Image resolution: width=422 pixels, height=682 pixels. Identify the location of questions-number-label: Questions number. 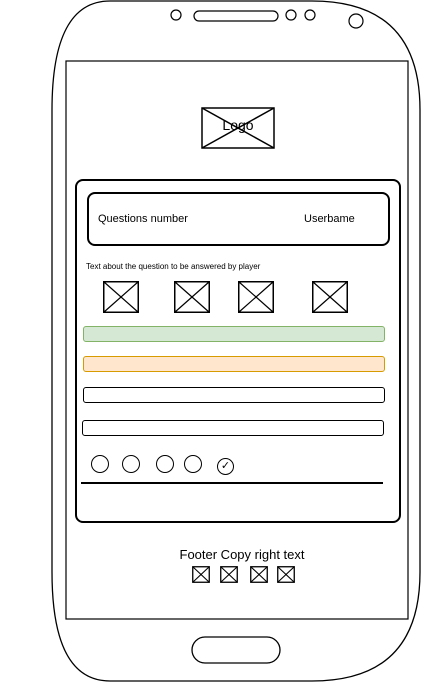
(143, 219).